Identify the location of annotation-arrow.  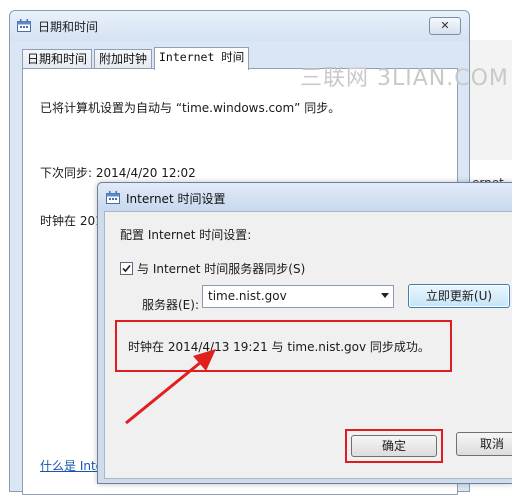
(170, 387).